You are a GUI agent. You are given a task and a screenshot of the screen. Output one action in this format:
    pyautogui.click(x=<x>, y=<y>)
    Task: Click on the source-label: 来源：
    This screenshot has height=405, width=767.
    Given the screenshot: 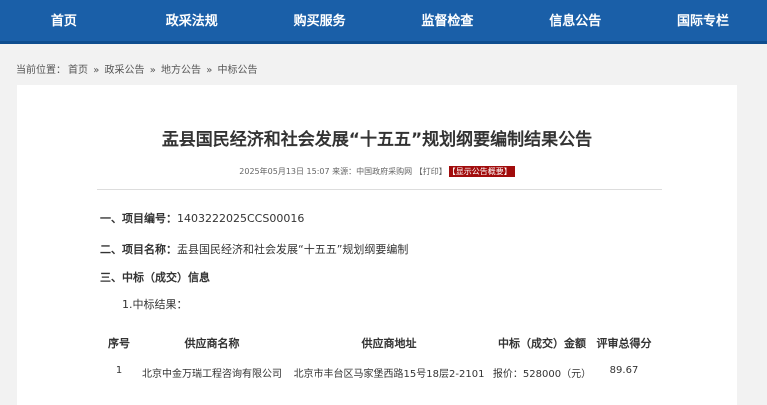 What is the action you would take?
    pyautogui.click(x=344, y=171)
    